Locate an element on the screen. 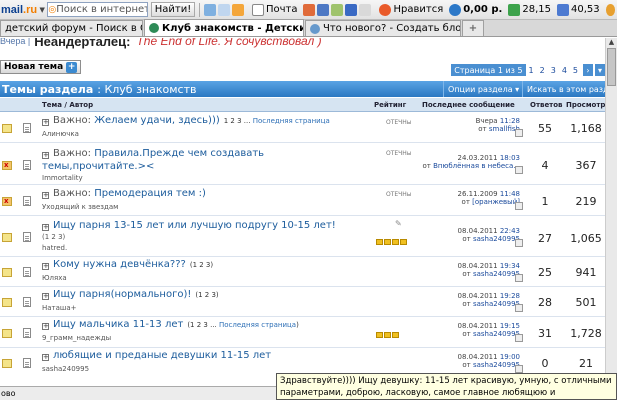 Image resolution: width=617 pixels, height=400 pixels. answers-count: 27 is located at coordinates (545, 238).